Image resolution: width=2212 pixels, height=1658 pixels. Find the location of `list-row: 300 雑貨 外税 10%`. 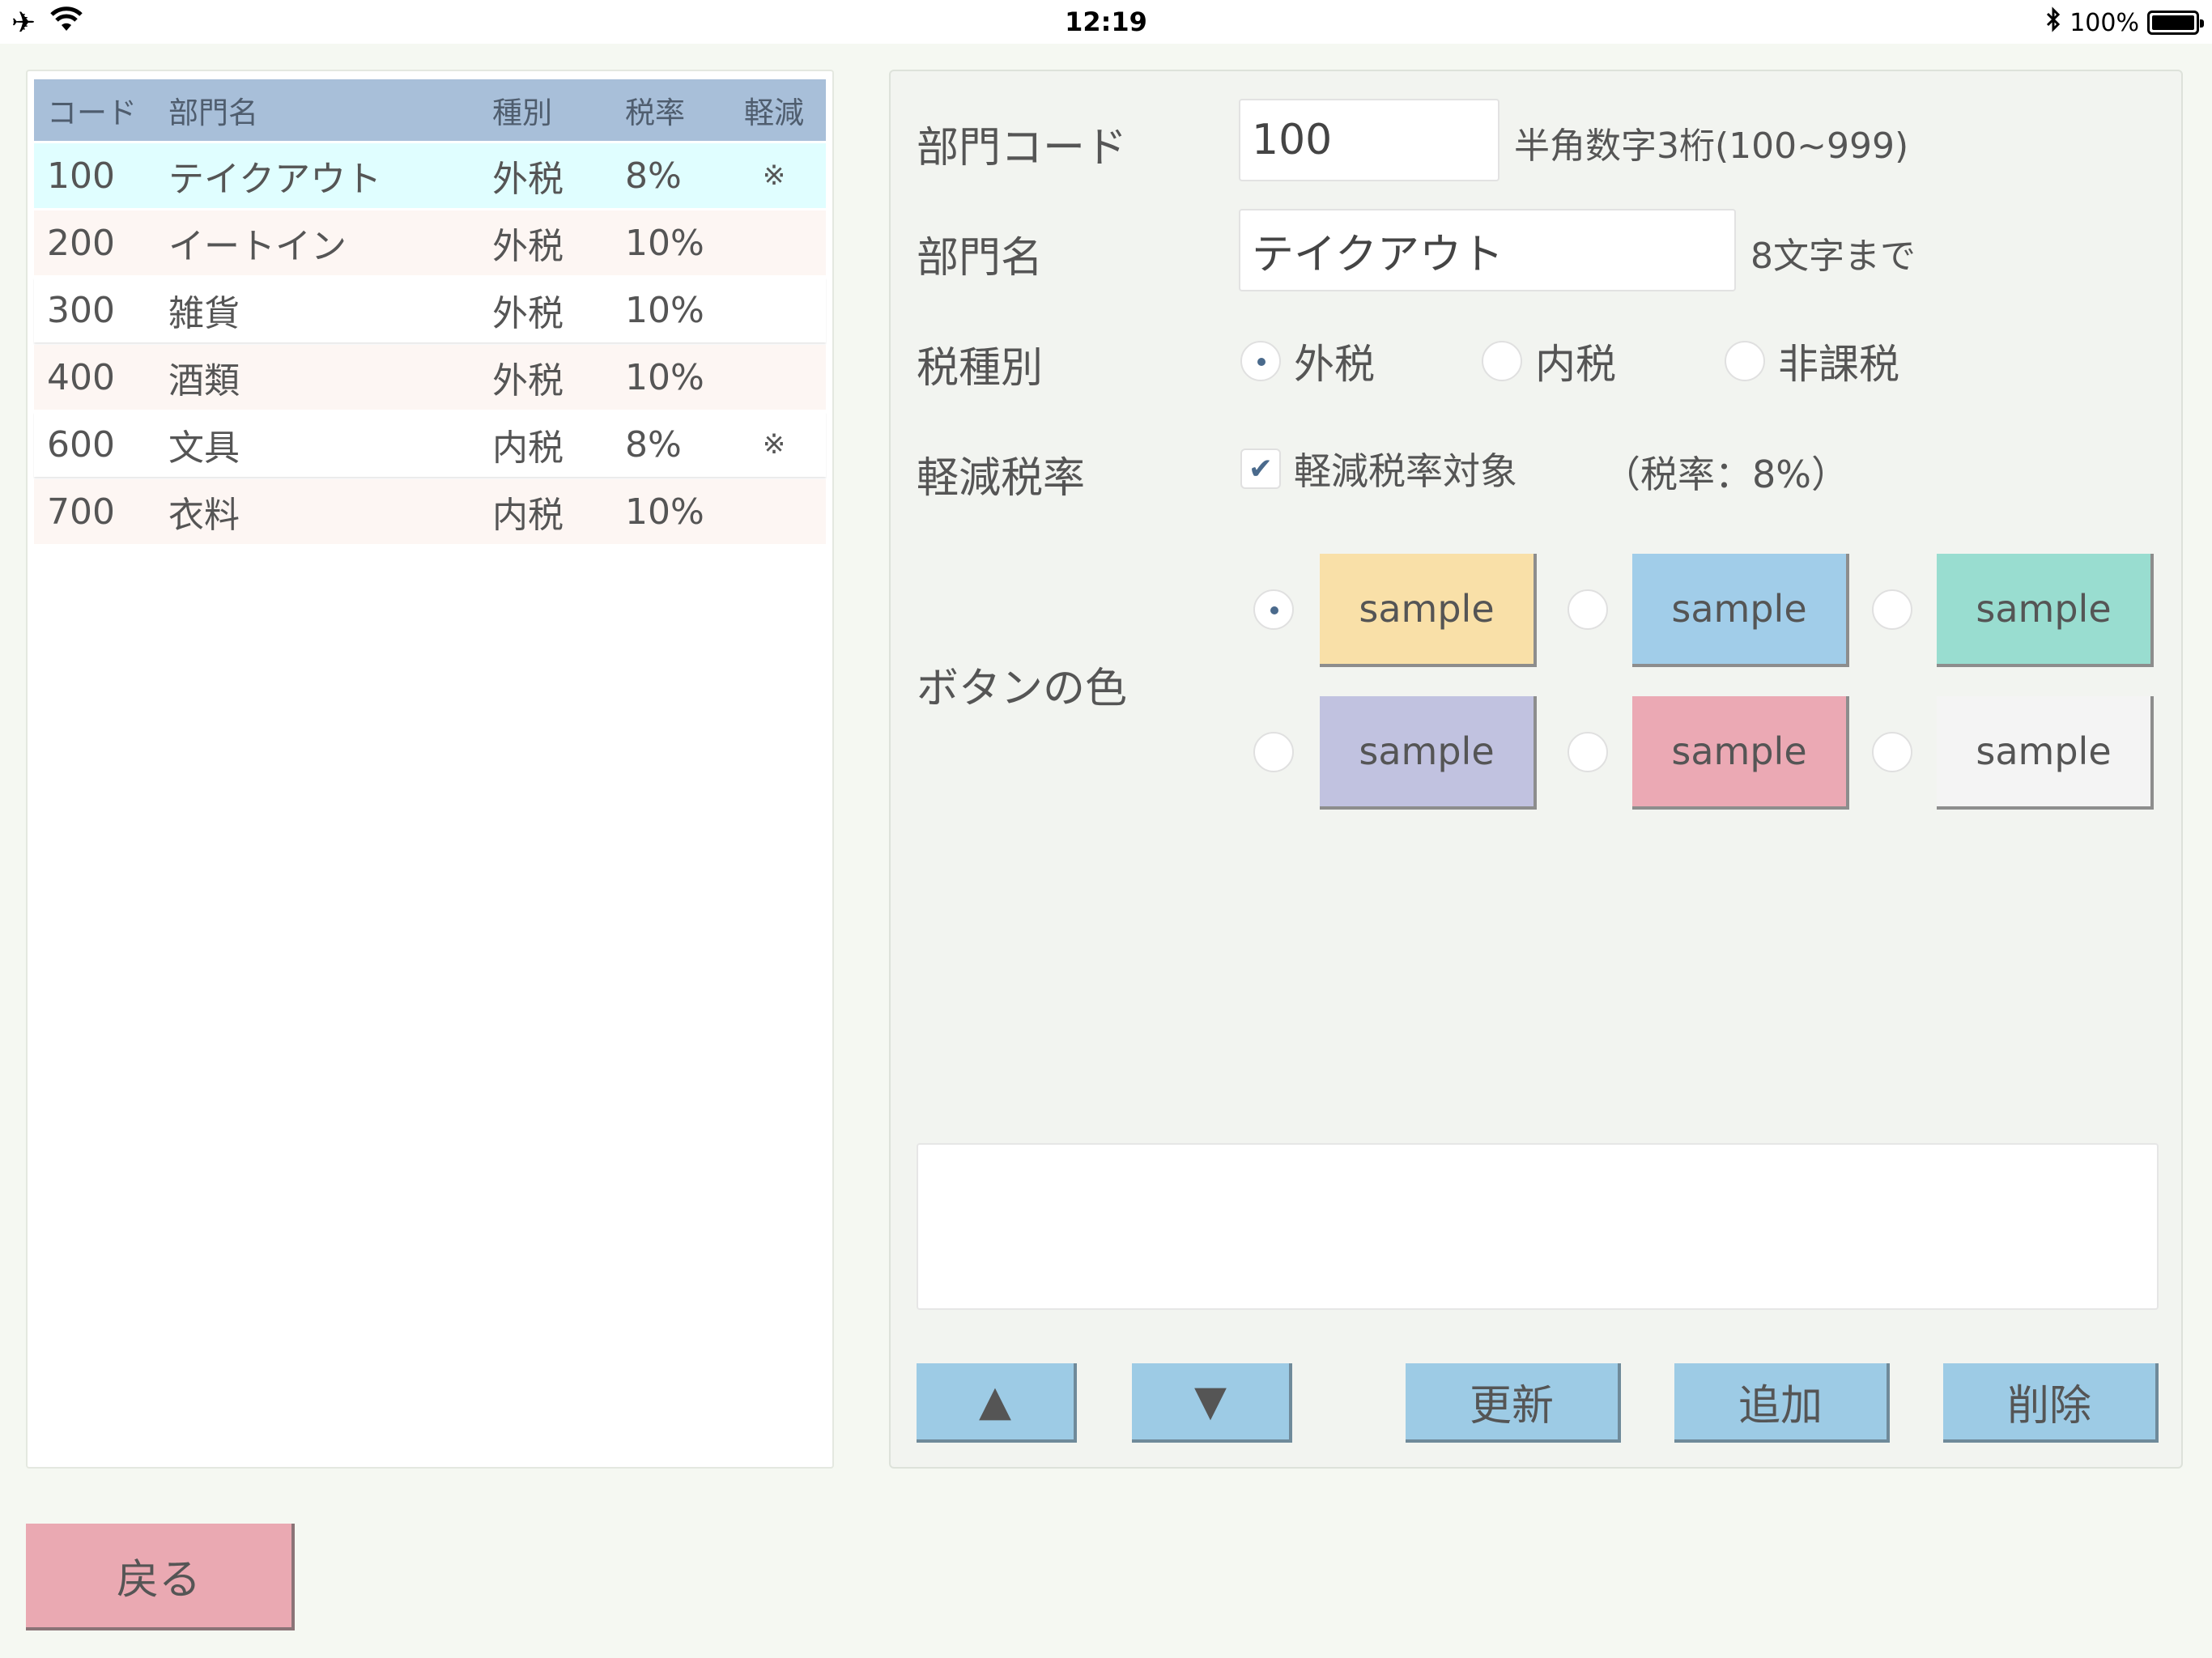

list-row: 300 雑貨 外税 10% is located at coordinates (430, 310).